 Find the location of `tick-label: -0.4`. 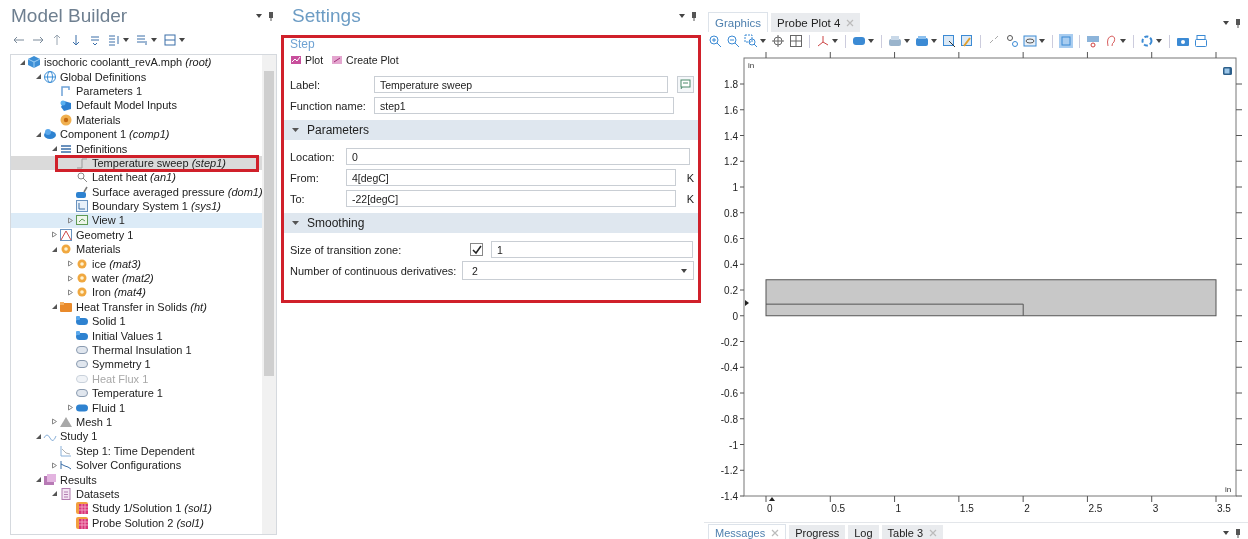

tick-label: -0.4 is located at coordinates (729, 368).